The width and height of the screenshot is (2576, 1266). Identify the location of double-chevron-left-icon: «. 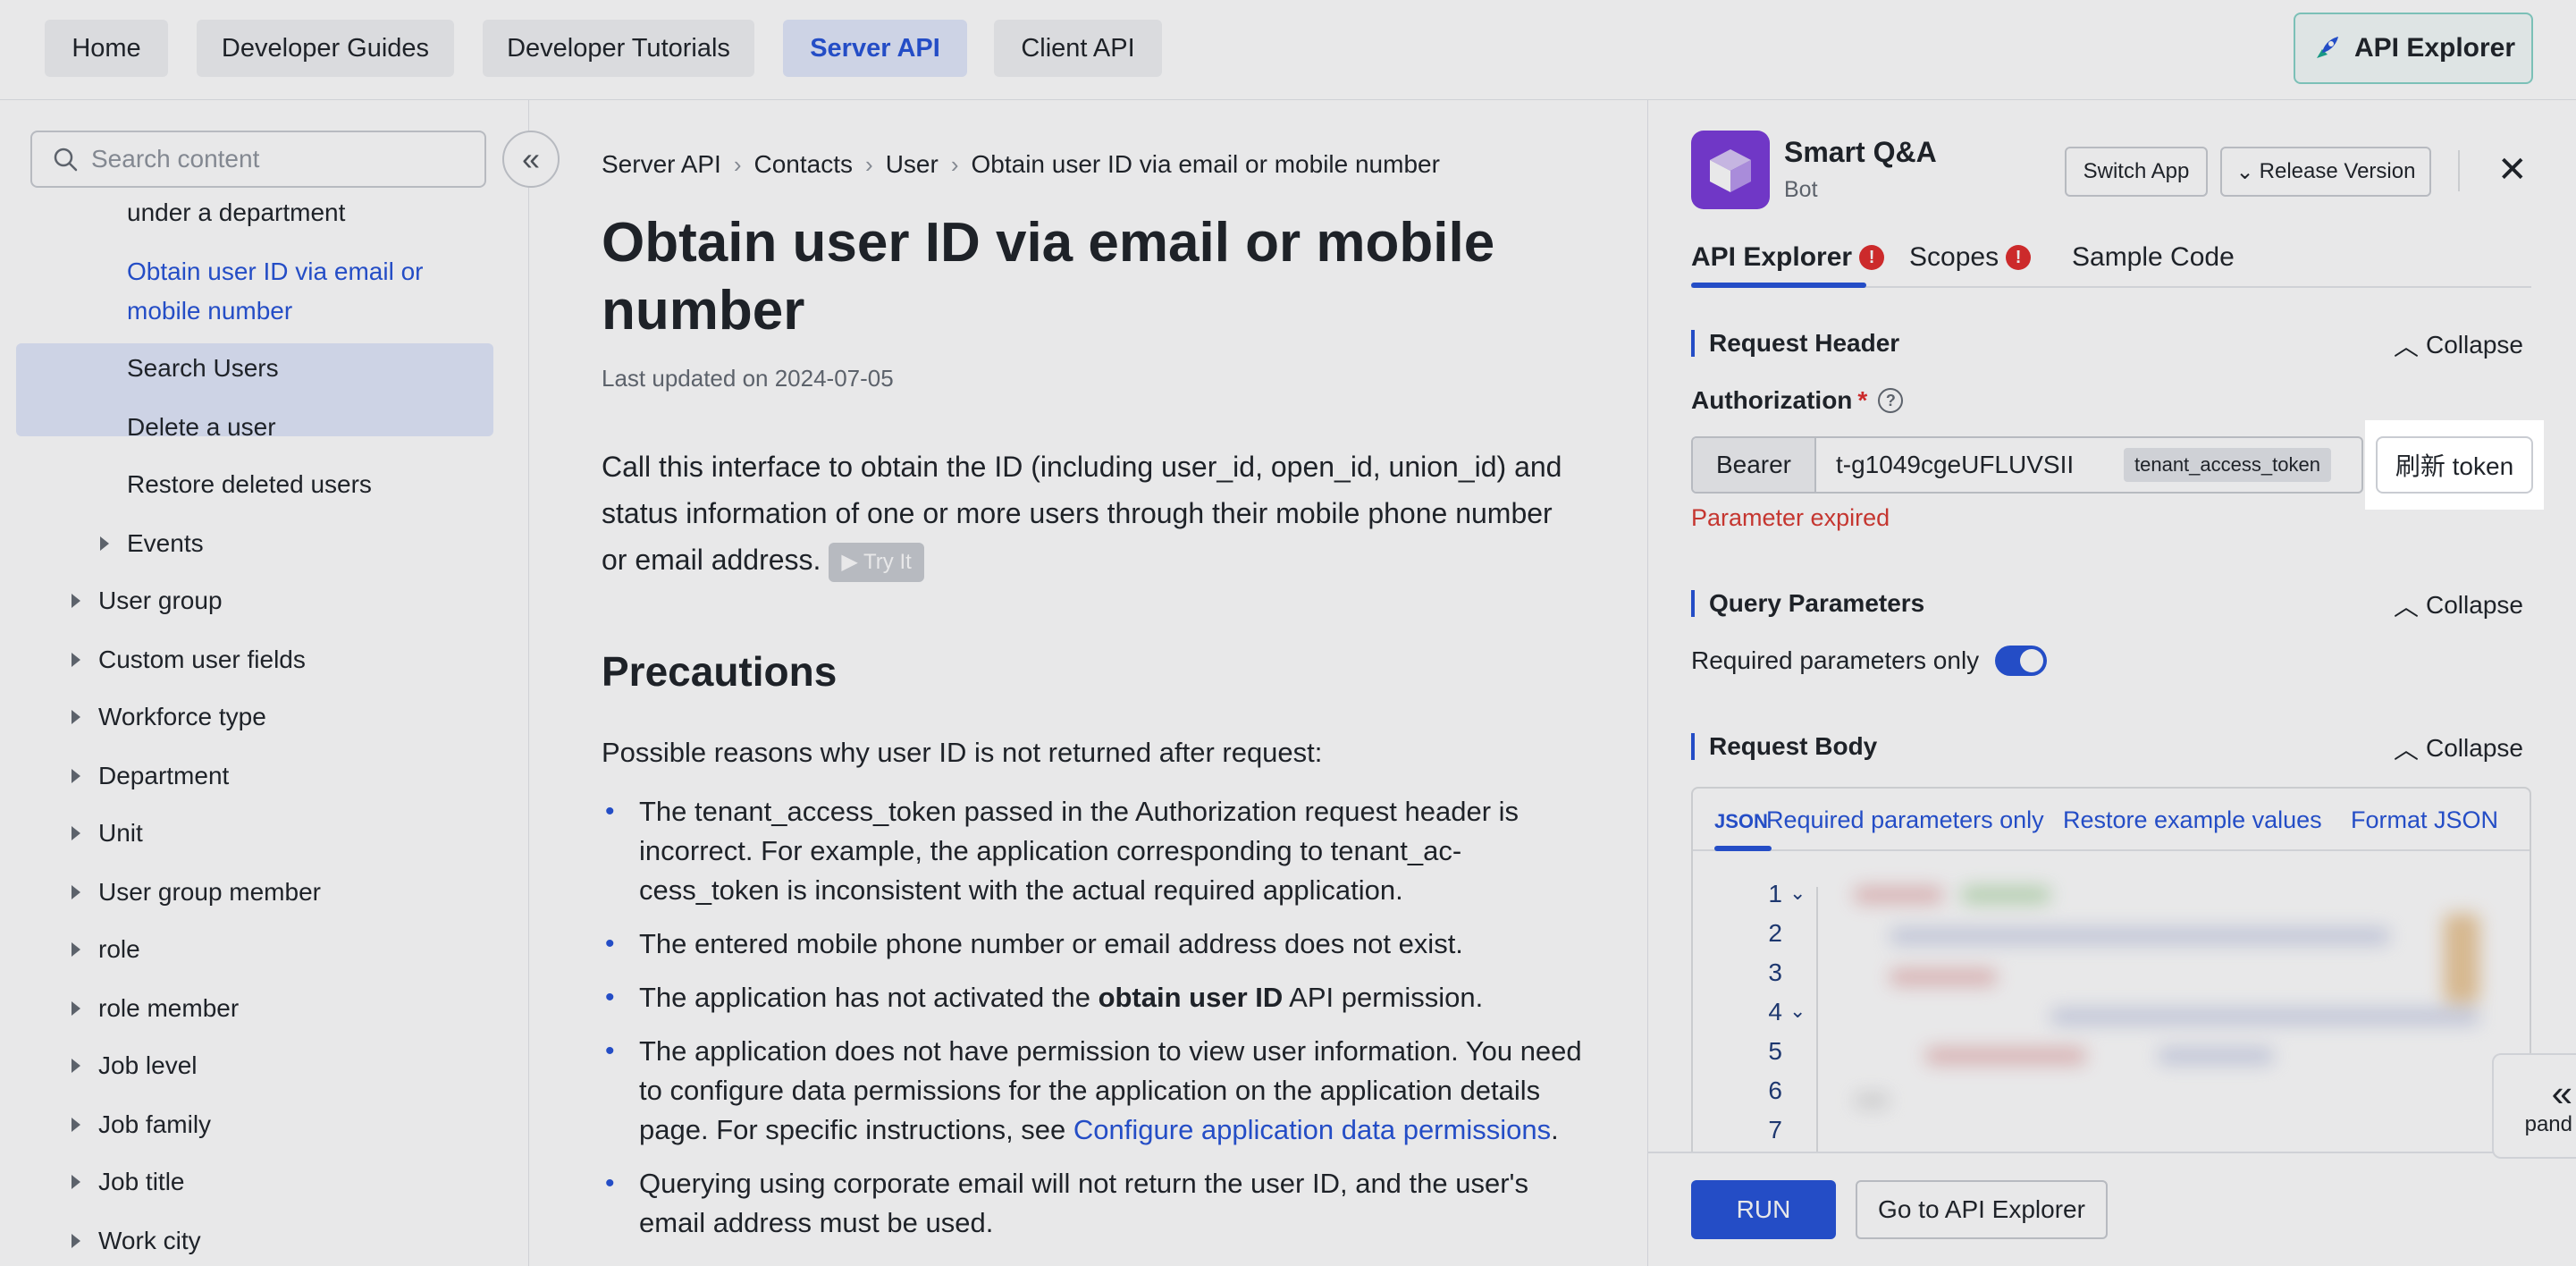
(531, 158).